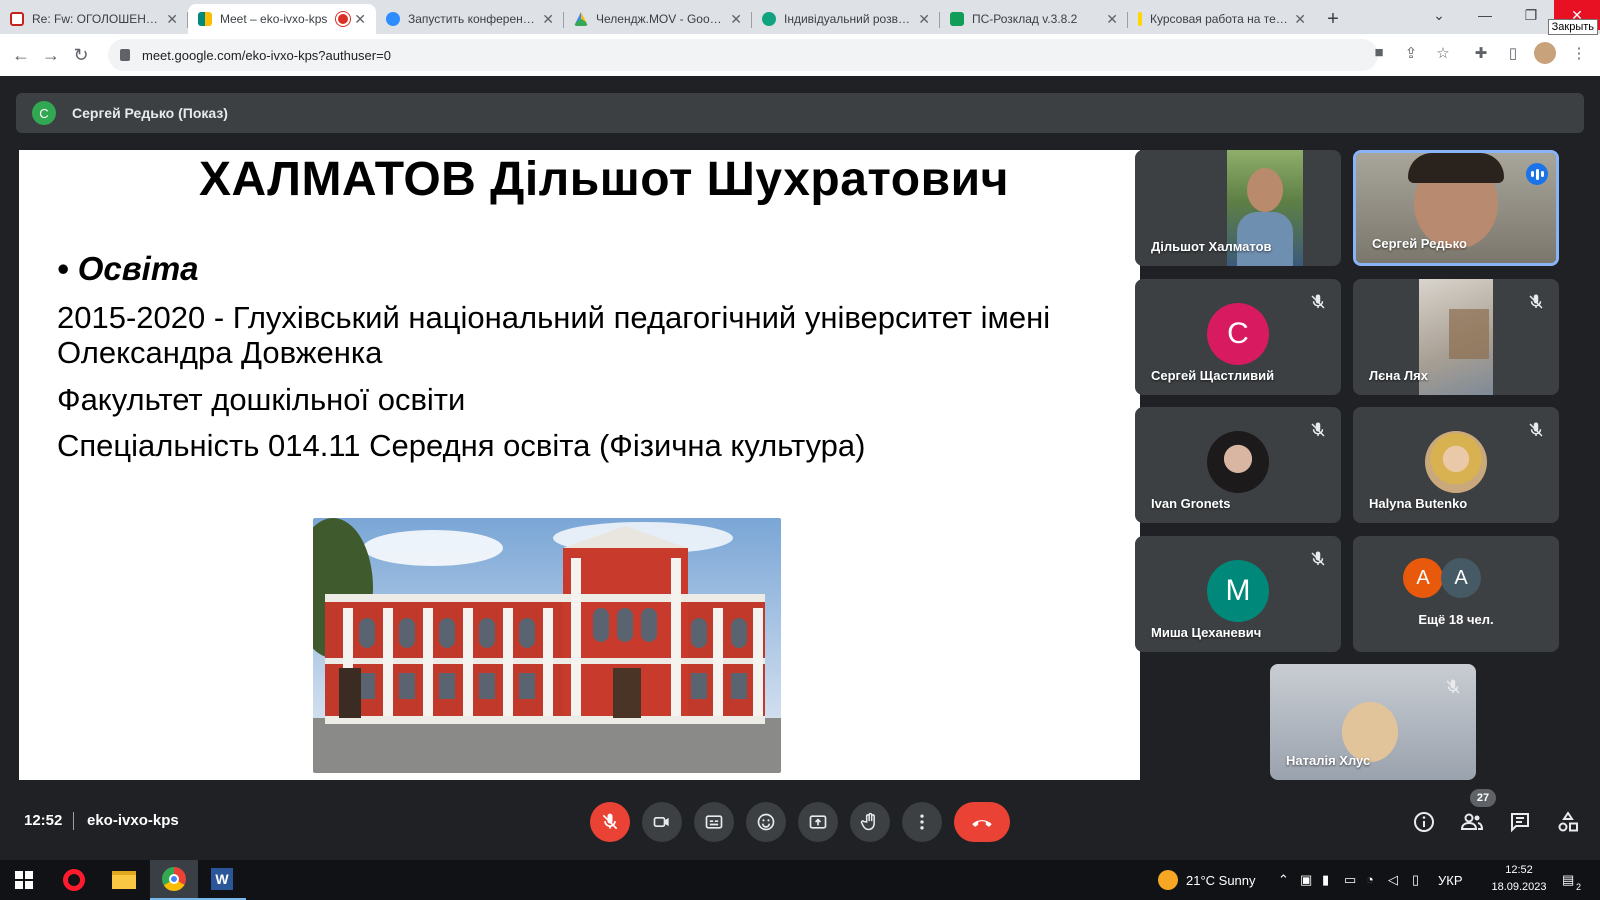  I want to click on meeting-details-button, so click(1424, 822).